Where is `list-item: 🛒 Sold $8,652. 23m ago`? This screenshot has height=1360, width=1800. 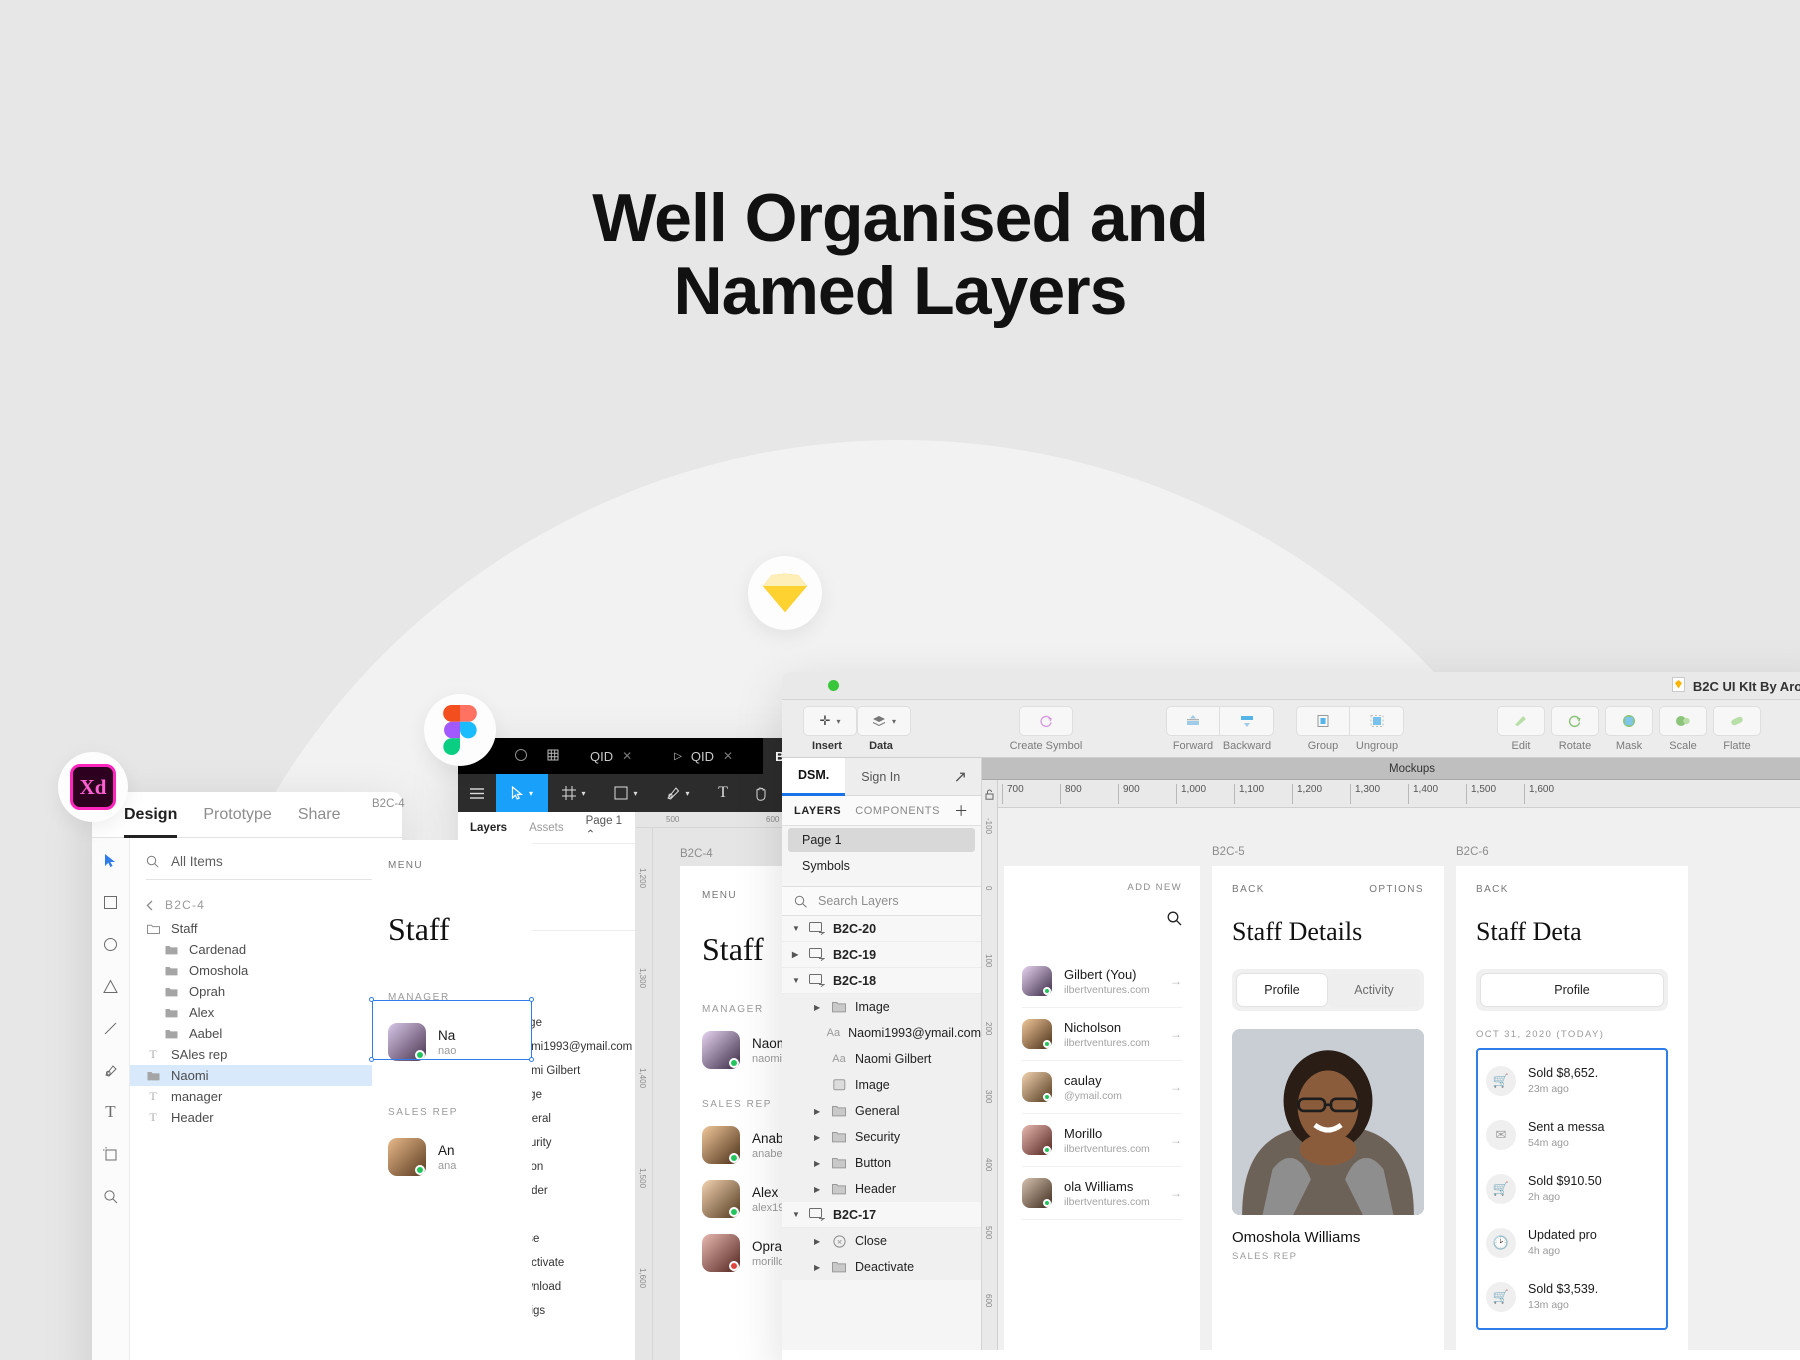
list-item: 🛒 Sold $8,652. 23m ago is located at coordinates (1572, 1081).